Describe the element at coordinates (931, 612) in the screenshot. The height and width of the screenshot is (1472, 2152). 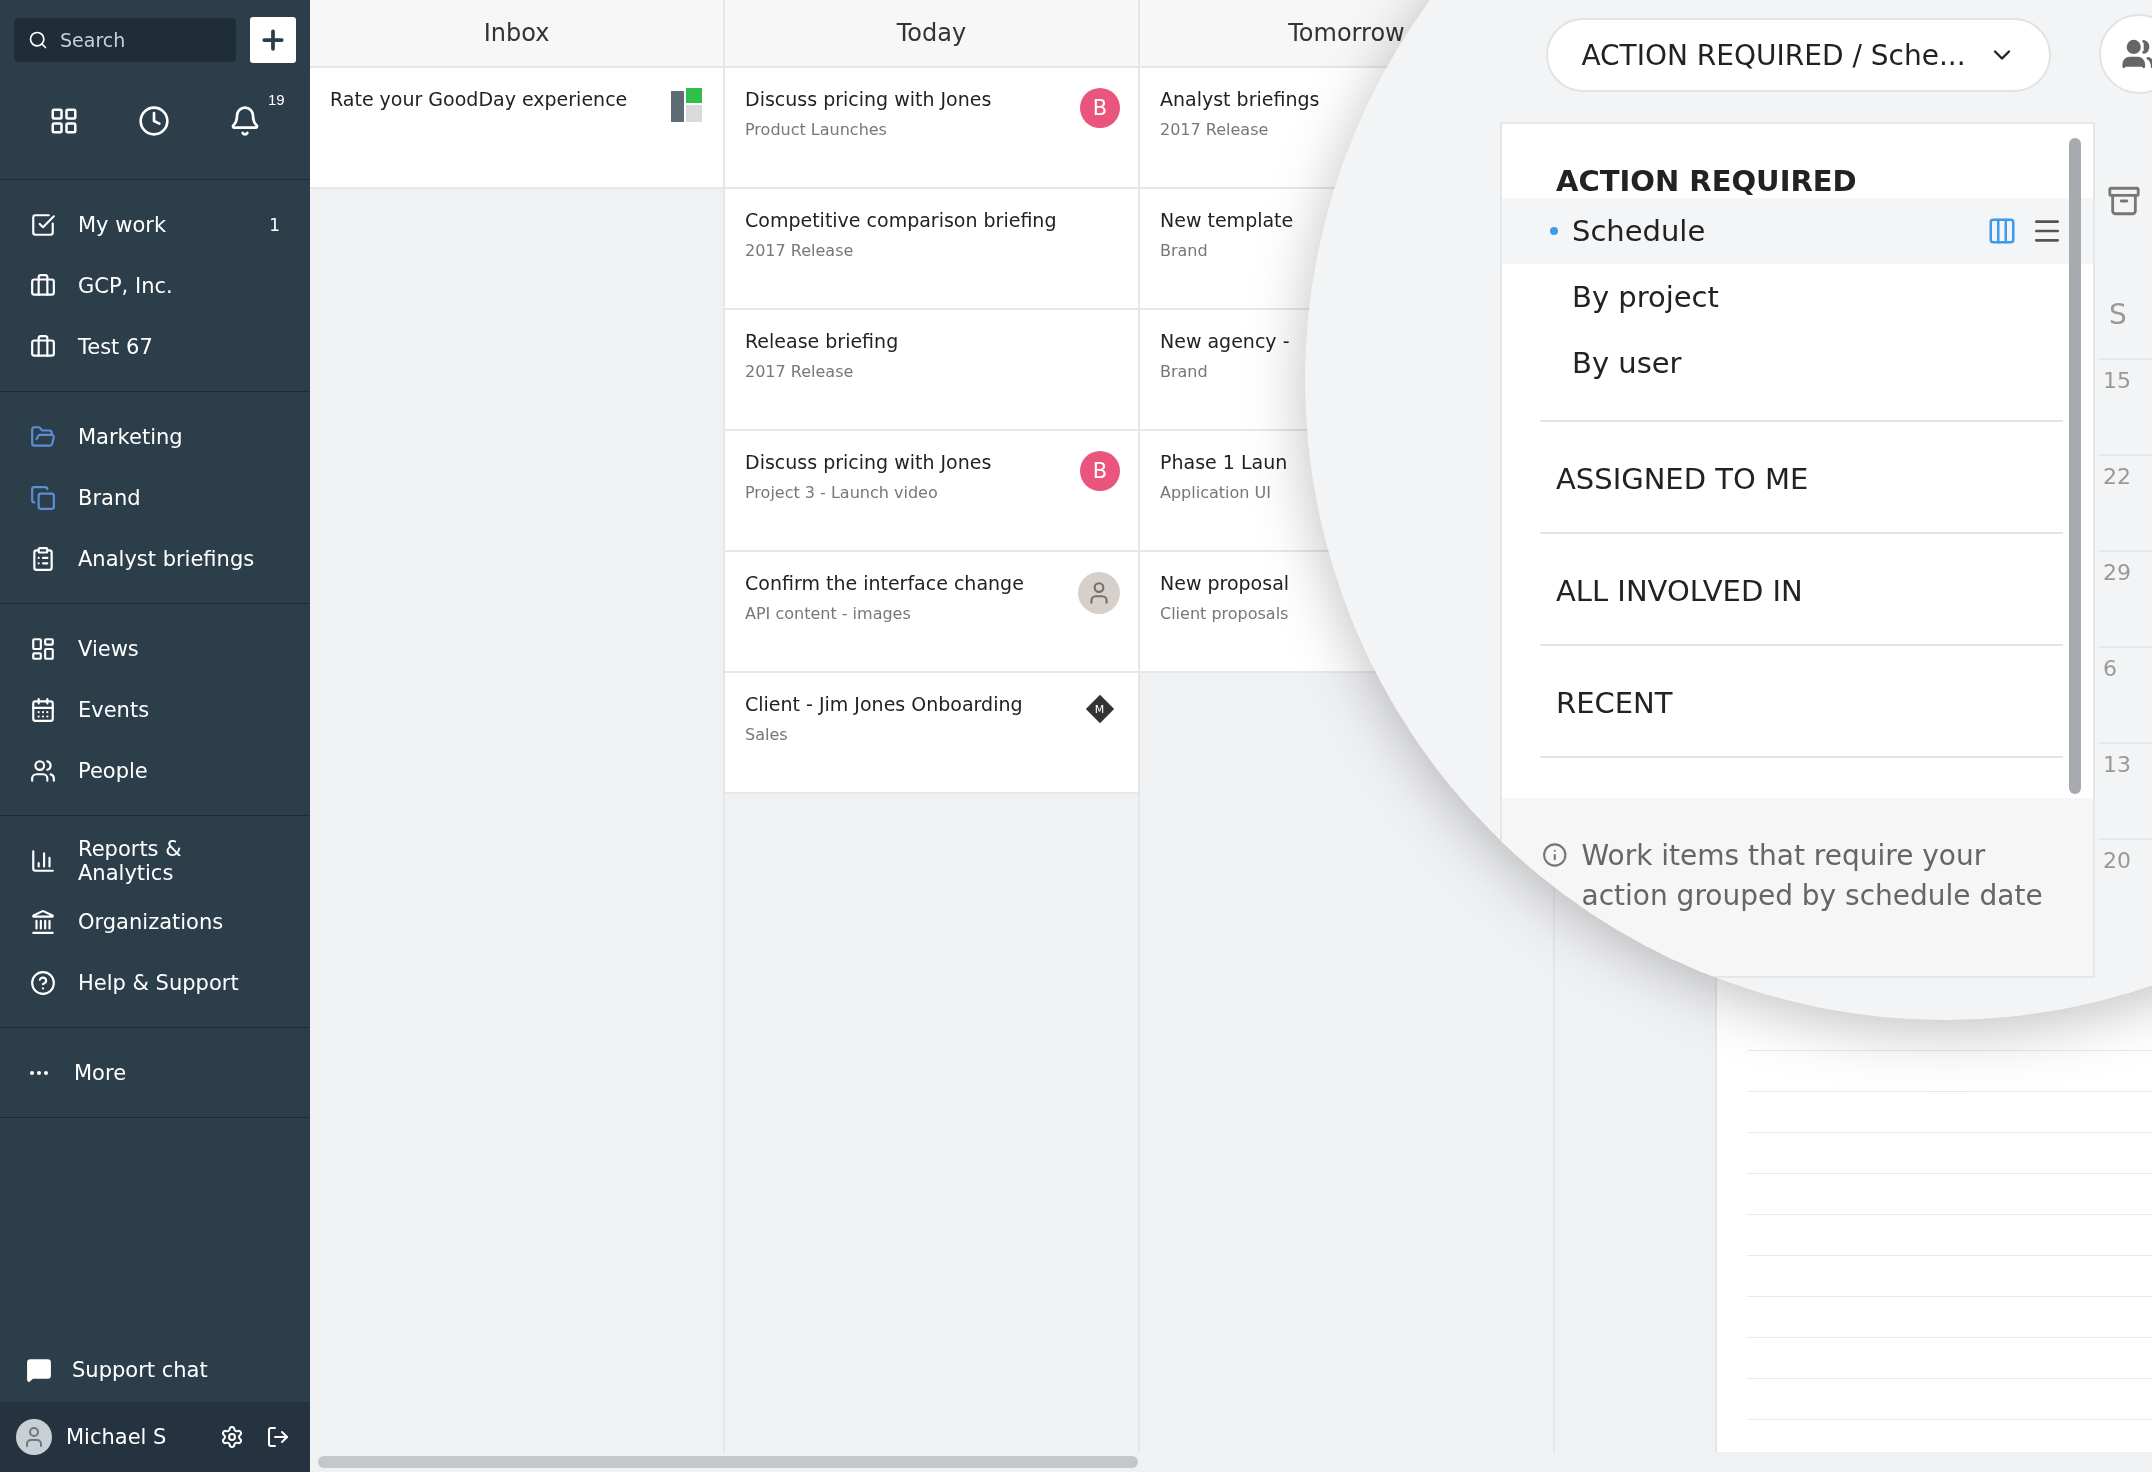
I see `task-card: Confirm the interface change API content - images` at that location.